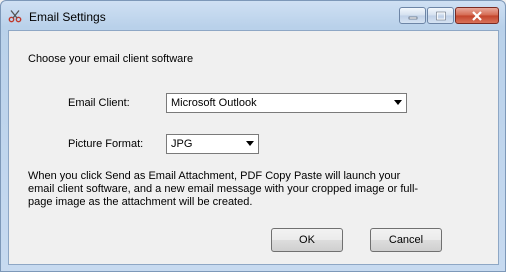 Image resolution: width=506 pixels, height=272 pixels. What do you see at coordinates (286, 103) in the screenshot?
I see `email-client-select: Microsoft Outlook` at bounding box center [286, 103].